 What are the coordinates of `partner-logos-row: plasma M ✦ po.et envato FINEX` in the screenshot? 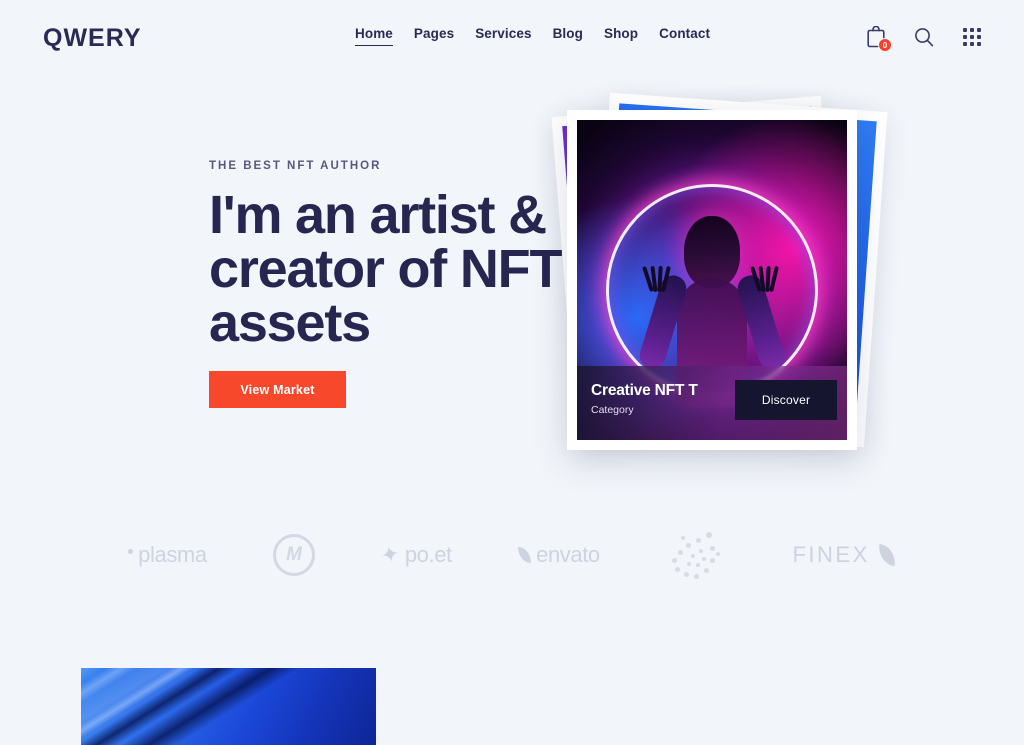 It's located at (512, 555).